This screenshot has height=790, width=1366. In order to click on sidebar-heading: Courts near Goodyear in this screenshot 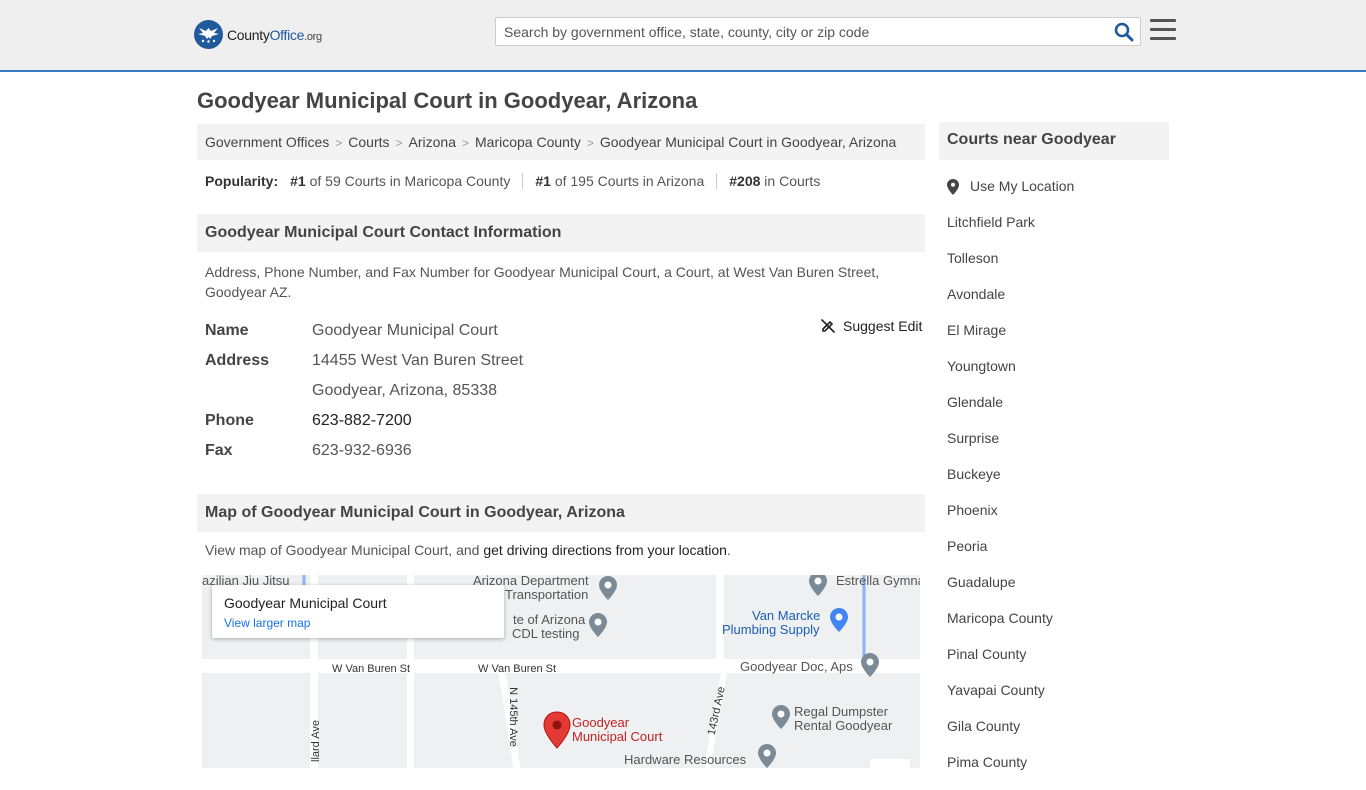, I will do `click(1054, 141)`.